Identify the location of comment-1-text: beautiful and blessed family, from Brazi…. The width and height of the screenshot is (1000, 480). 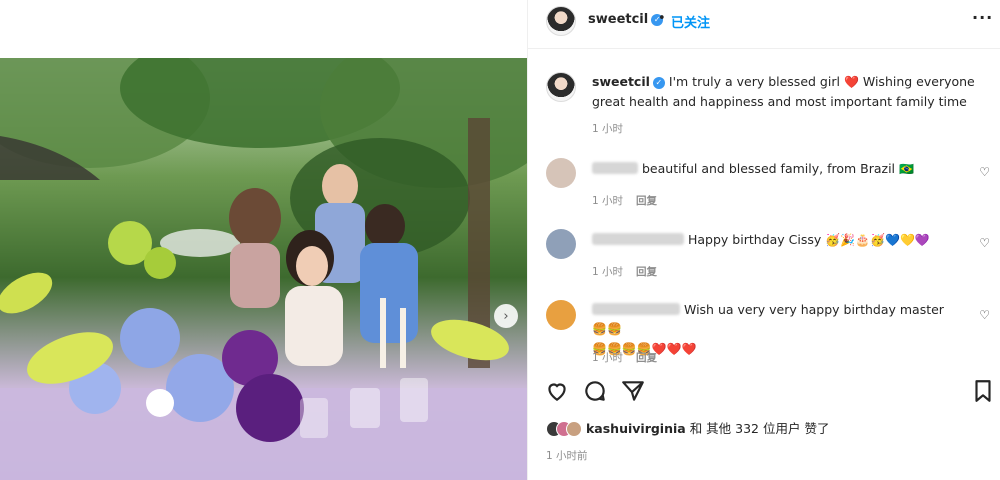
(768, 168).